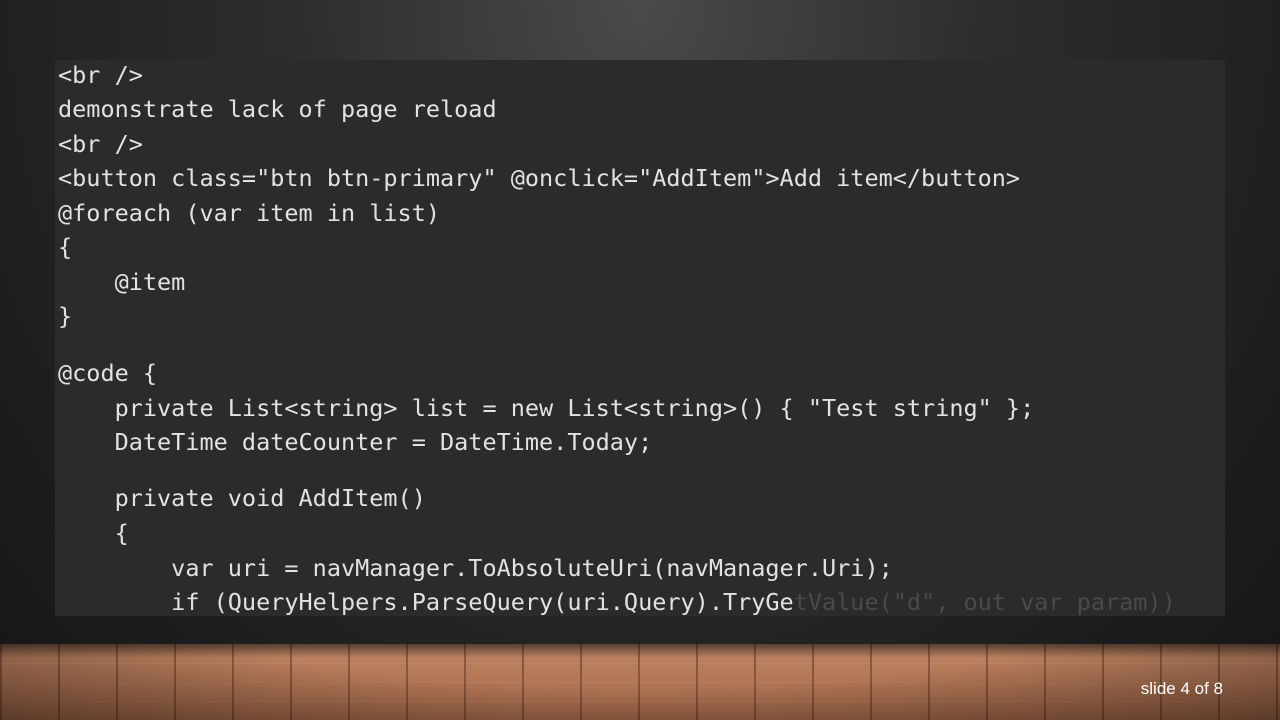 Image resolution: width=1280 pixels, height=720 pixels. Describe the element at coordinates (355, 442) in the screenshot. I see `code-line: DateTime dateCounter = DateTime.Today;` at that location.